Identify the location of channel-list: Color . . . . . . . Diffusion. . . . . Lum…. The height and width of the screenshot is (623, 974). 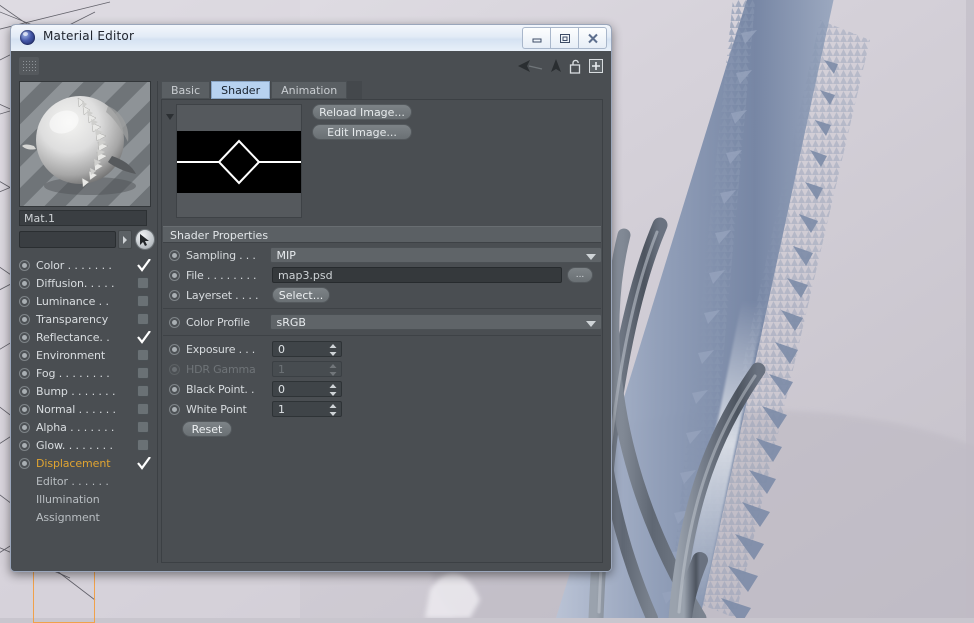
(87, 391).